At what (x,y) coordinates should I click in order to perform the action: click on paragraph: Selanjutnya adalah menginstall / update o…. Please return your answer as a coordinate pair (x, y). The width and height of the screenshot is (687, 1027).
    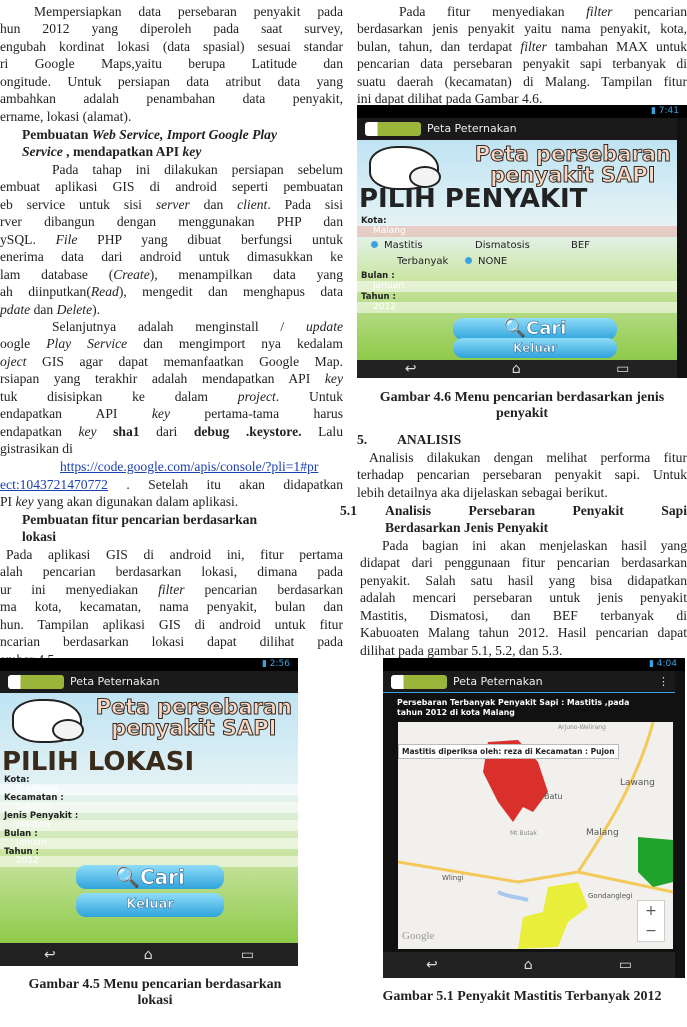
    Looking at the image, I should click on (171, 388).